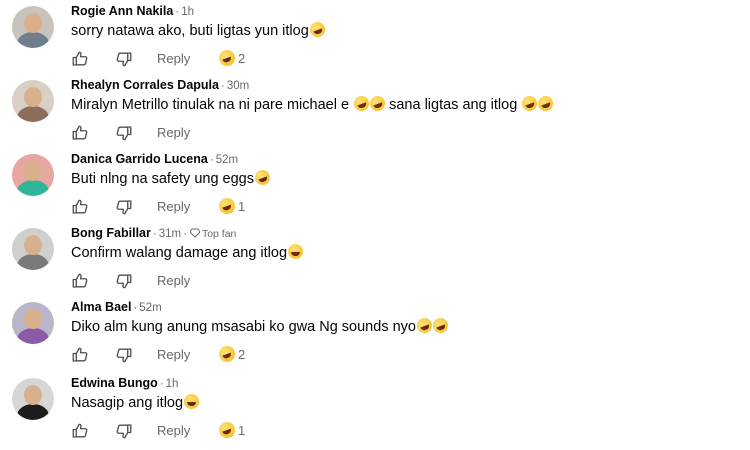 The image size is (750, 450). What do you see at coordinates (122, 11) in the screenshot?
I see `author-name: Rogie Ann Nakila` at bounding box center [122, 11].